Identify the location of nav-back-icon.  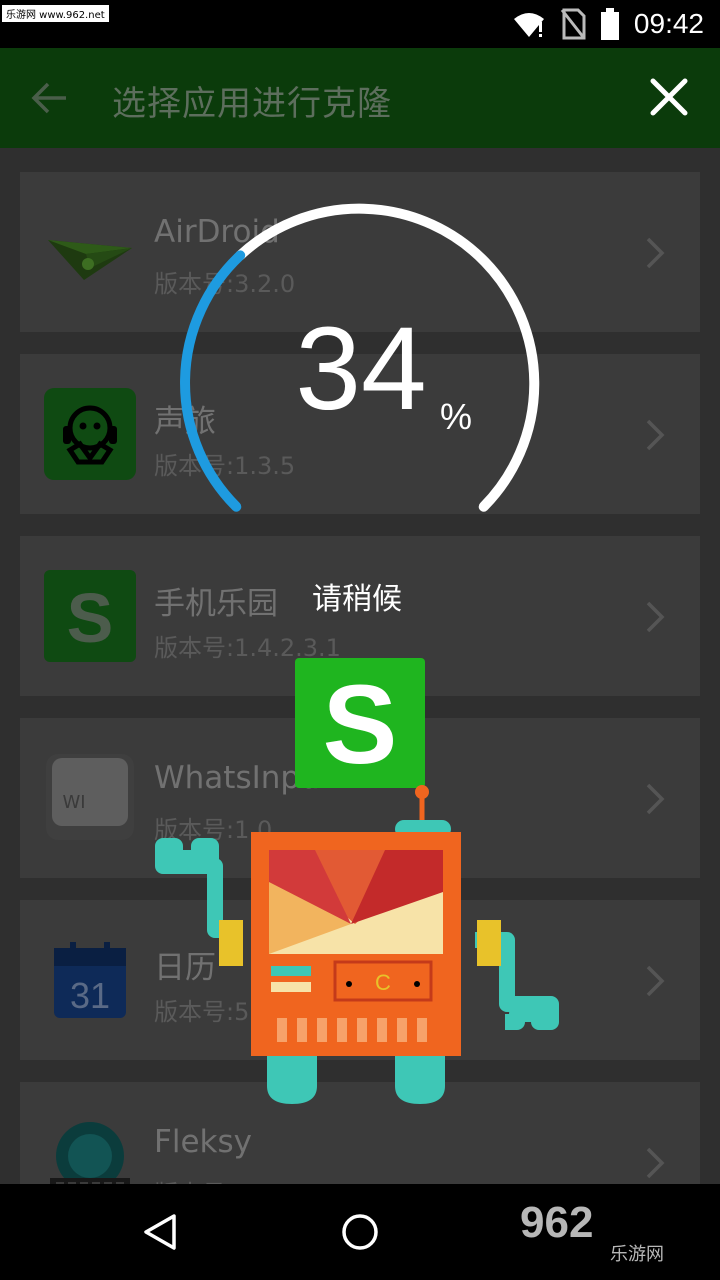
(160, 1232).